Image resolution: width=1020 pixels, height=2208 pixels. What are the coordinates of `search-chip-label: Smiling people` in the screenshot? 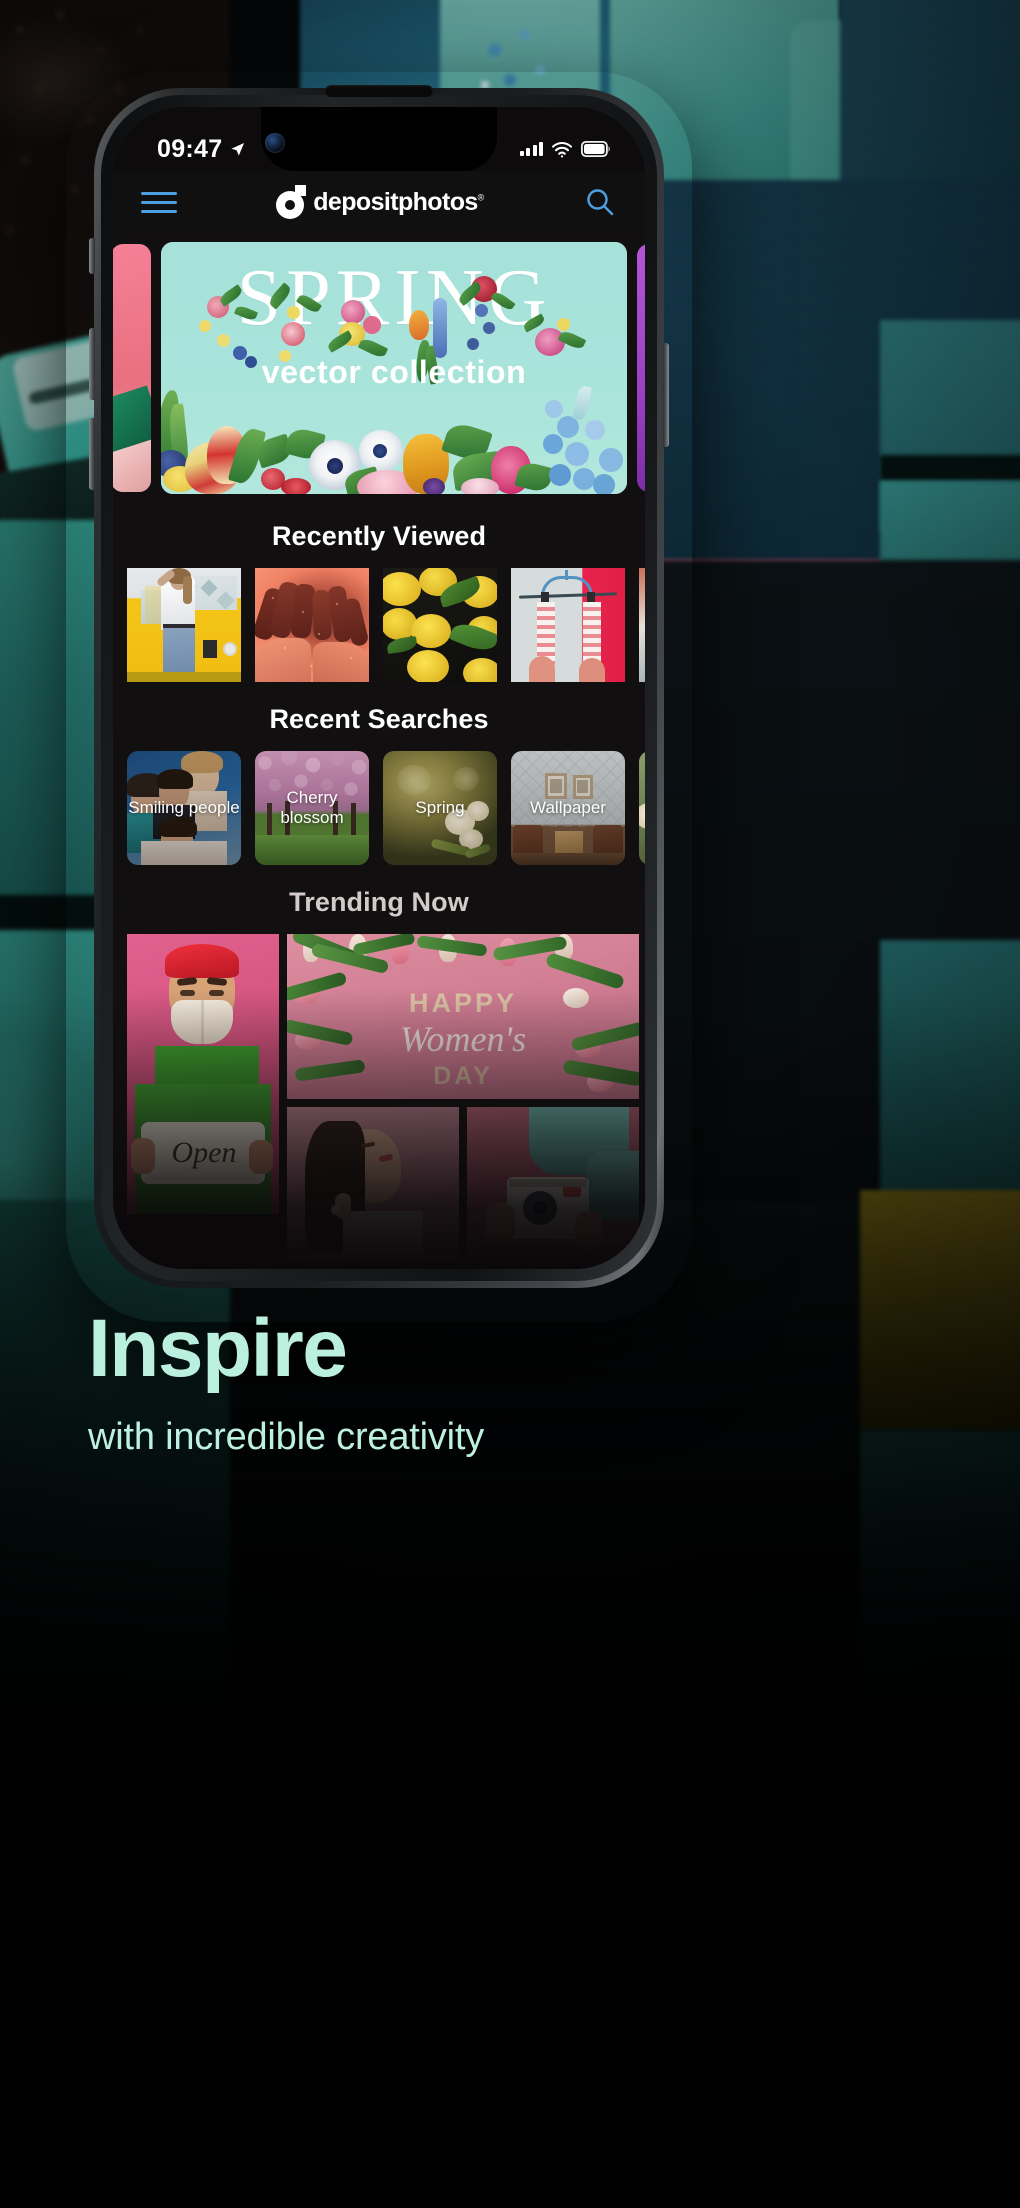 It's located at (184, 808).